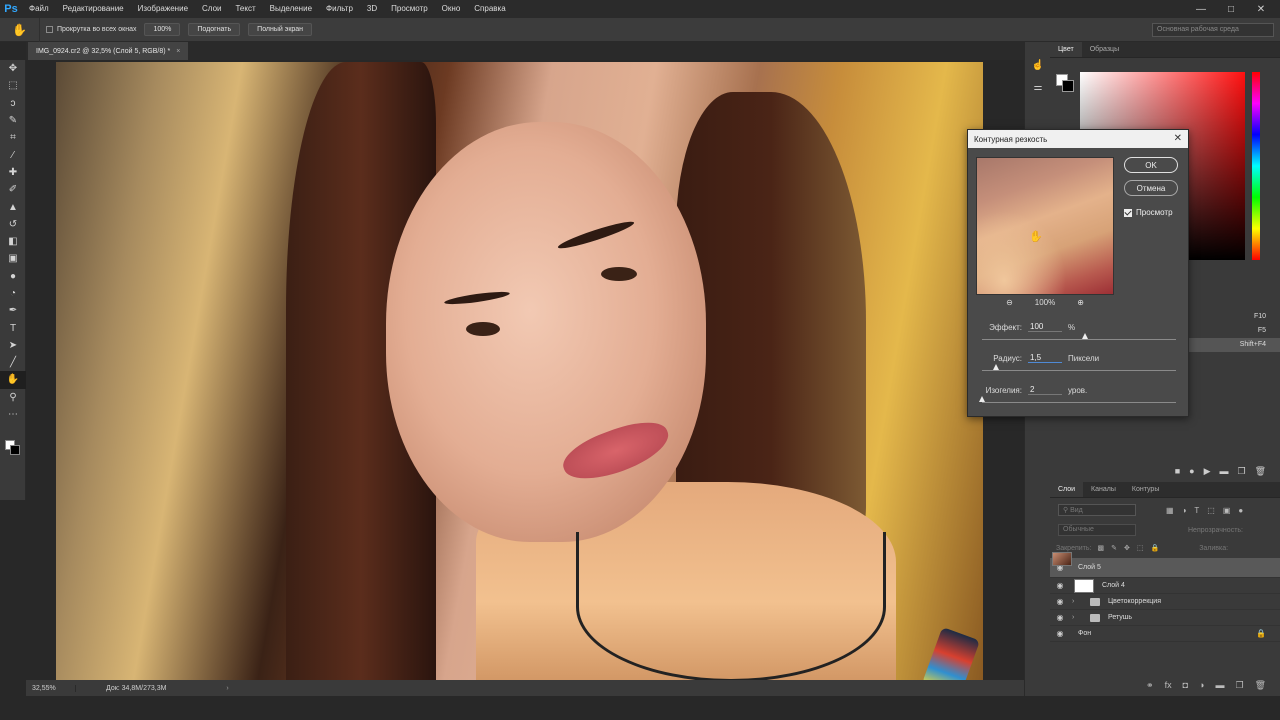 This screenshot has height=720, width=1280. Describe the element at coordinates (1128, 212) in the screenshot. I see `preview-checkbox-box` at that location.